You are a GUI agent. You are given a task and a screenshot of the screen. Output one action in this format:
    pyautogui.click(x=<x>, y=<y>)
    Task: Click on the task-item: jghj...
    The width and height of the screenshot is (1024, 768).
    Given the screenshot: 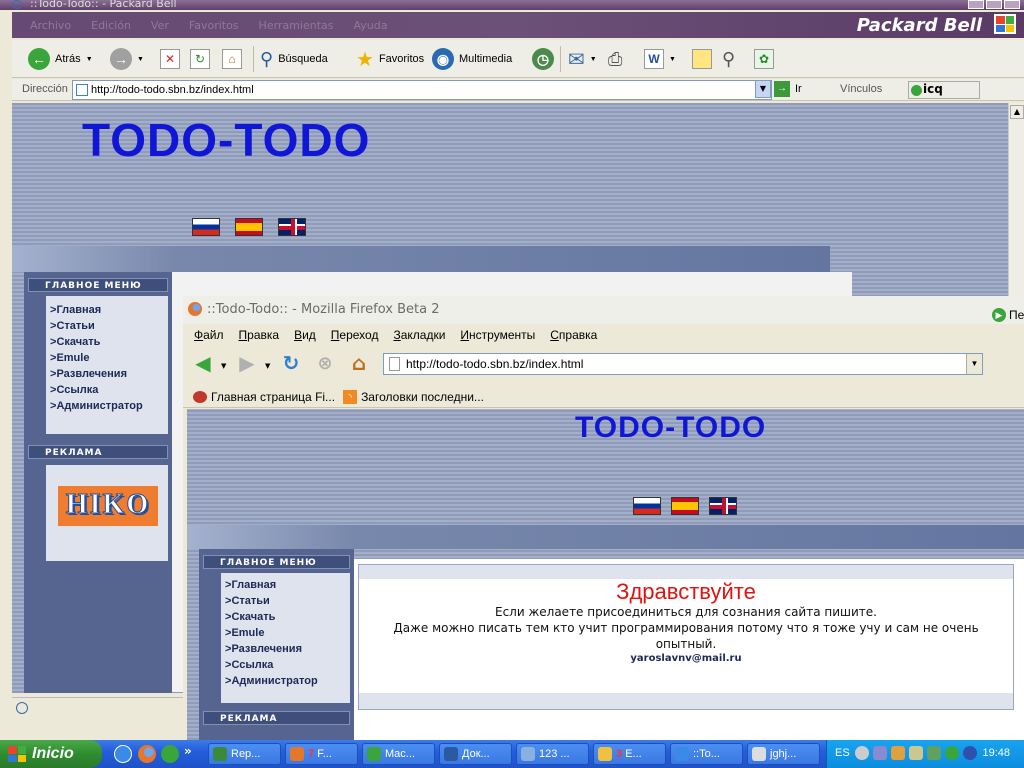 What is the action you would take?
    pyautogui.click(x=783, y=754)
    